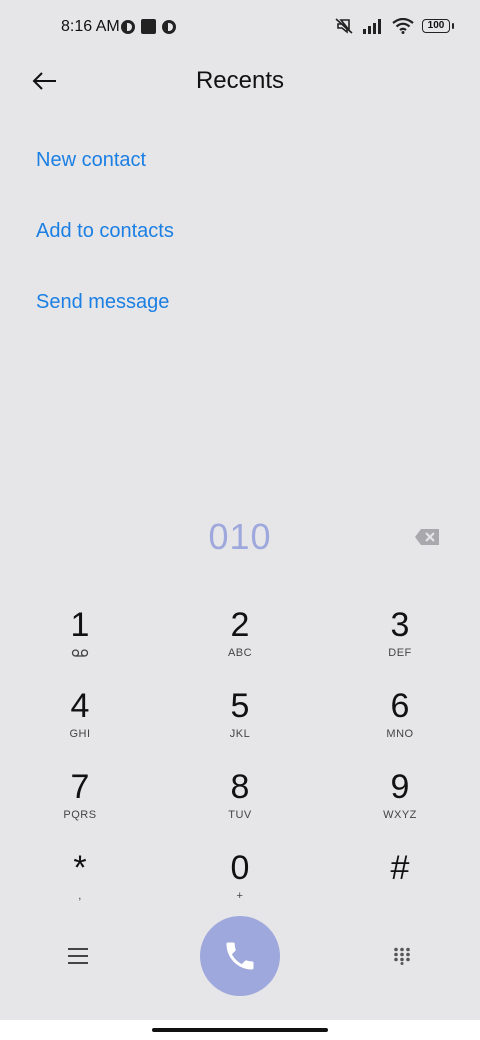  I want to click on key-5: 5 JKL, so click(240, 725).